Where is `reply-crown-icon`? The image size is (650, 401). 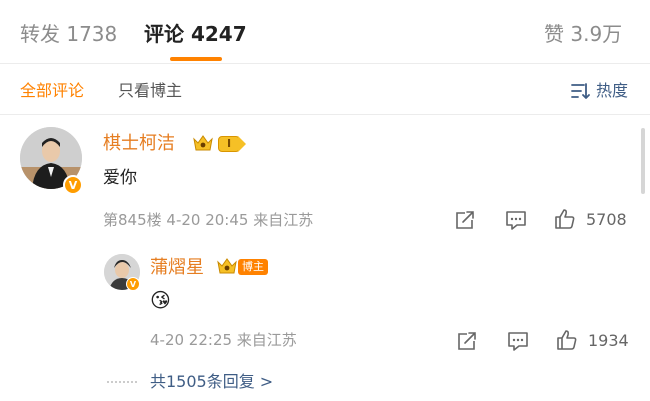 reply-crown-icon is located at coordinates (227, 266).